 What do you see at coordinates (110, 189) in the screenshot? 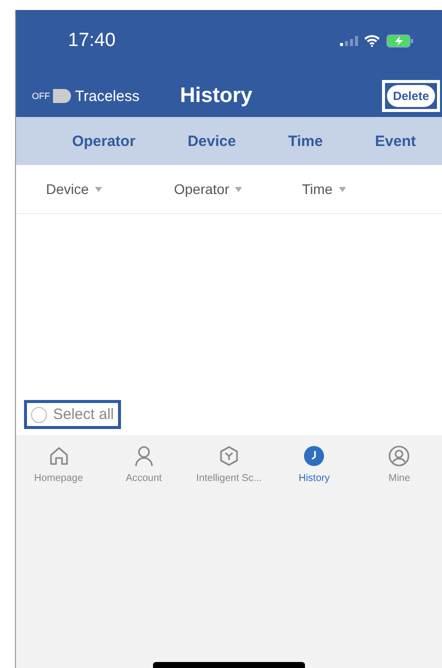
I see `filter-dropdown: Device` at bounding box center [110, 189].